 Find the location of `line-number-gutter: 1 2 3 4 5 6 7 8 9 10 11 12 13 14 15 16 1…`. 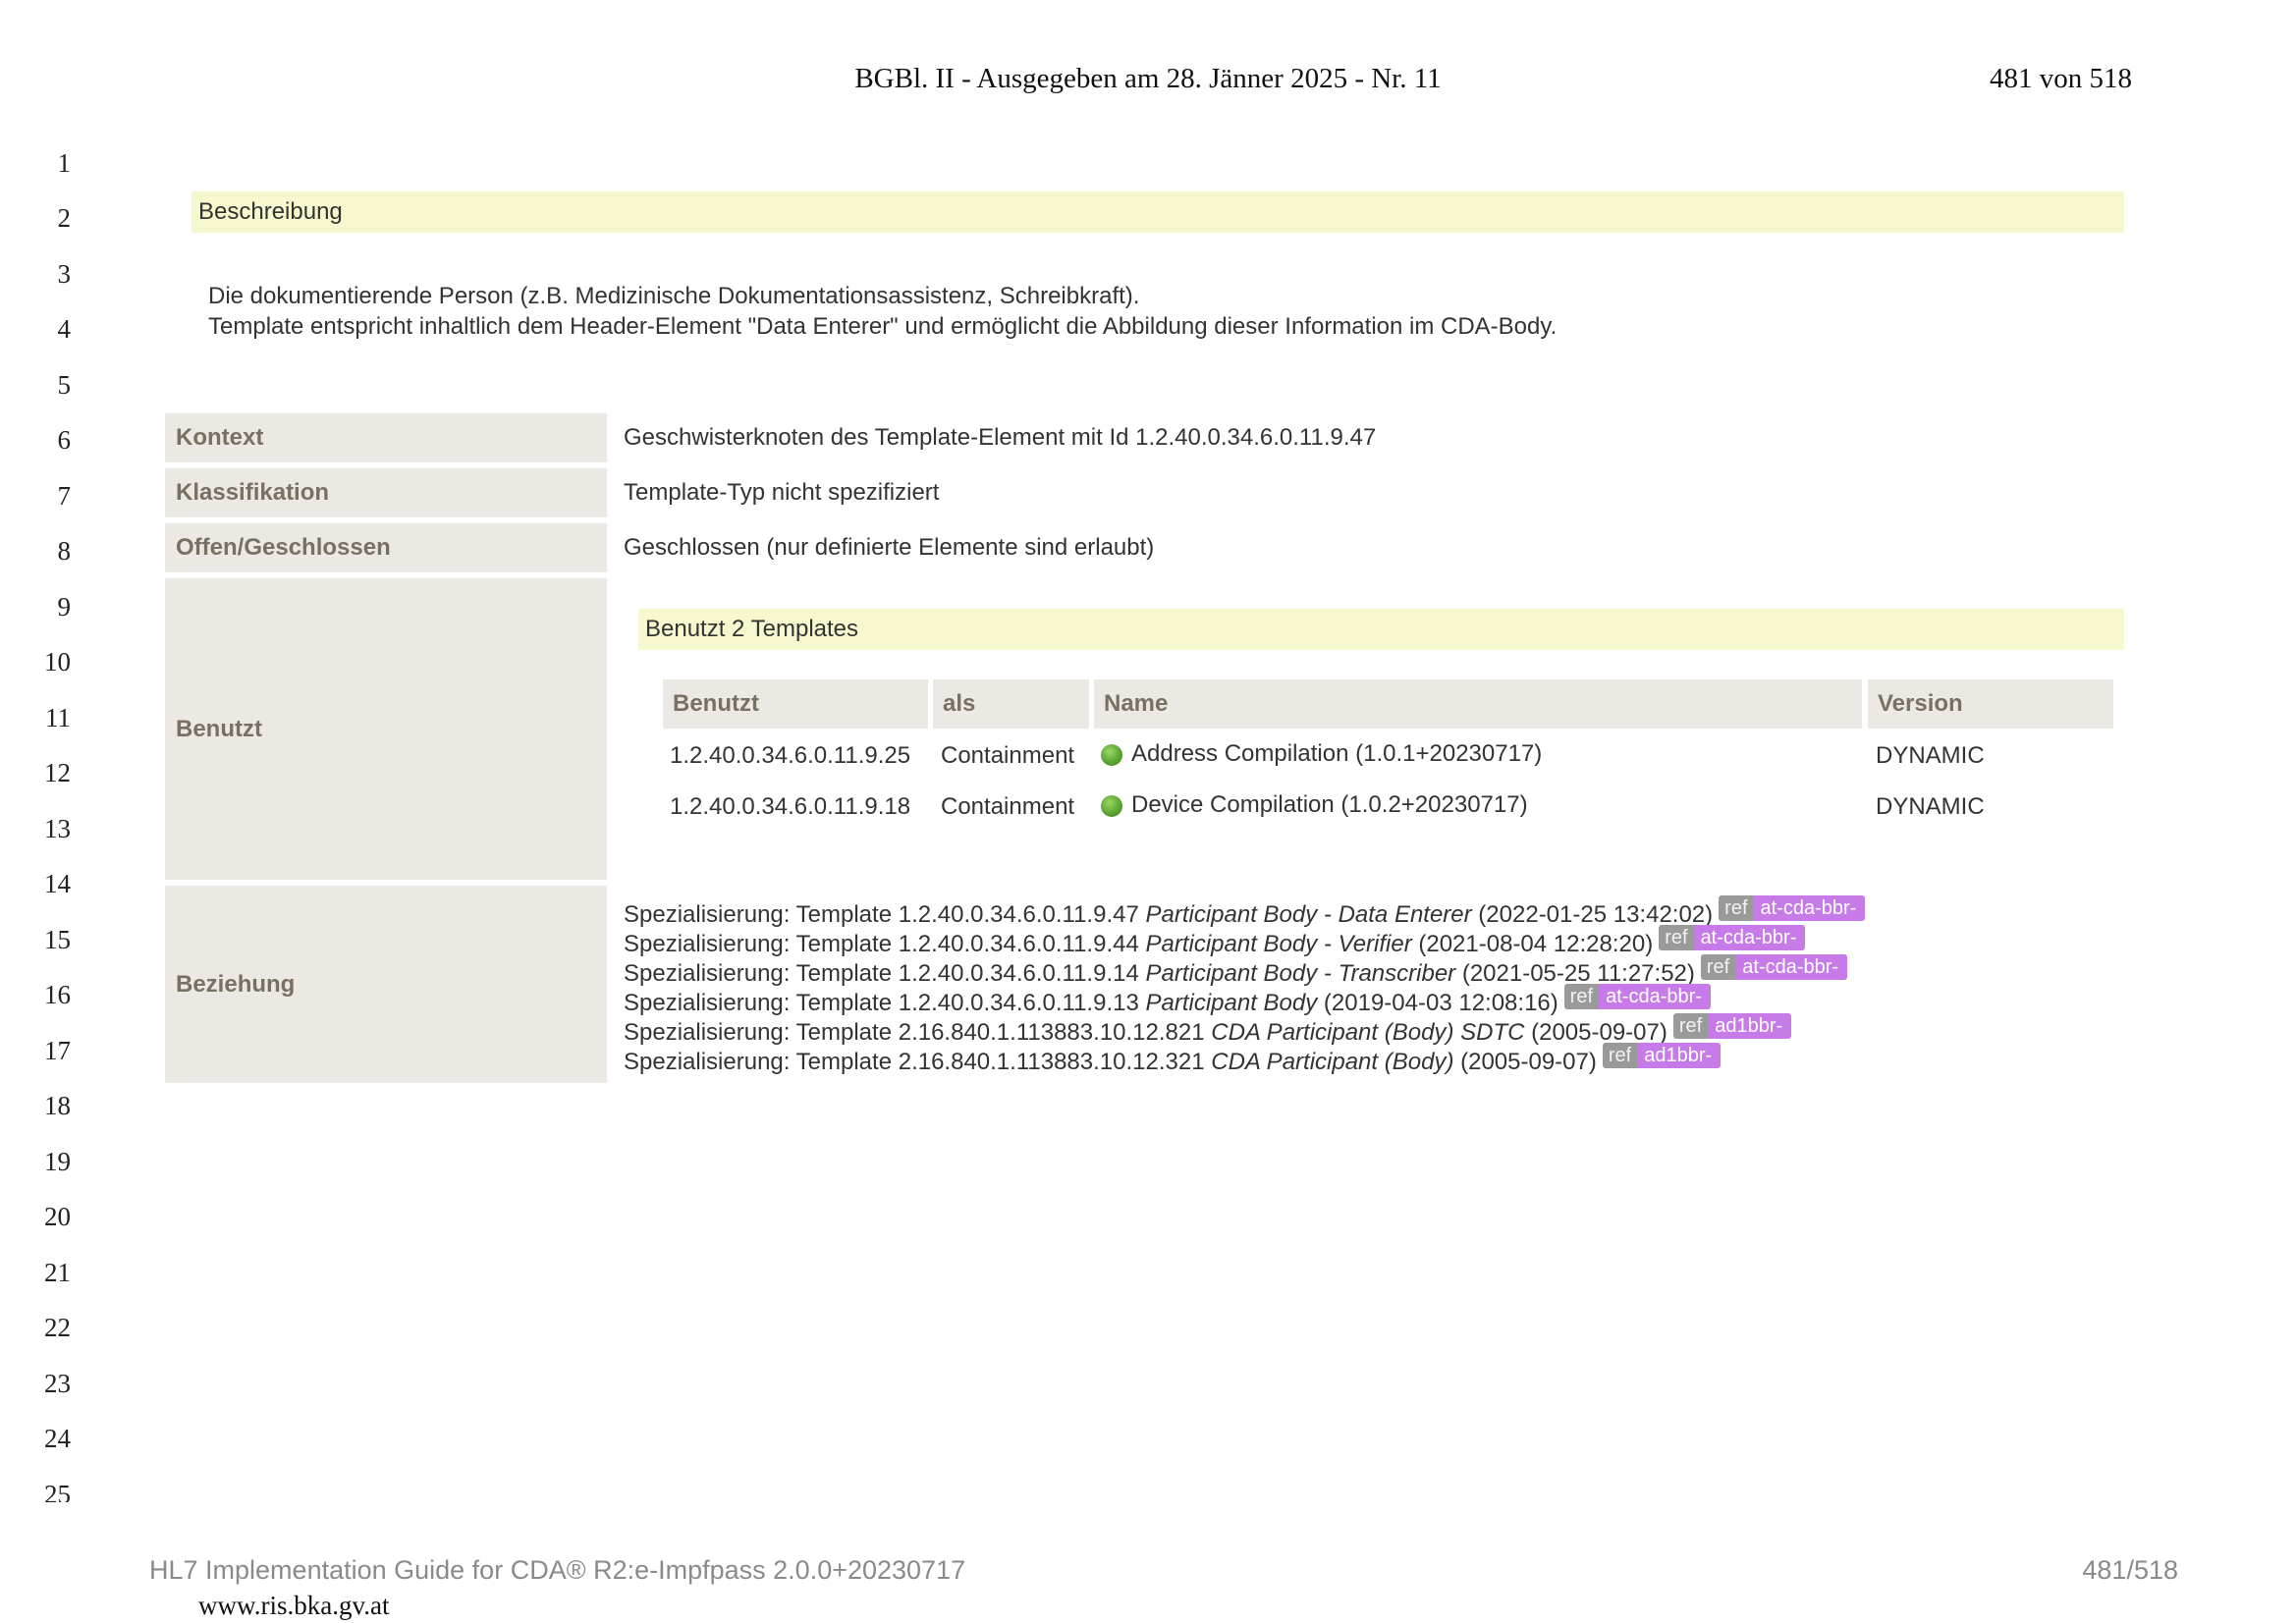

line-number-gutter: 1 2 3 4 5 6 7 8 9 10 11 12 13 14 15 16 1… is located at coordinates (39, 751).